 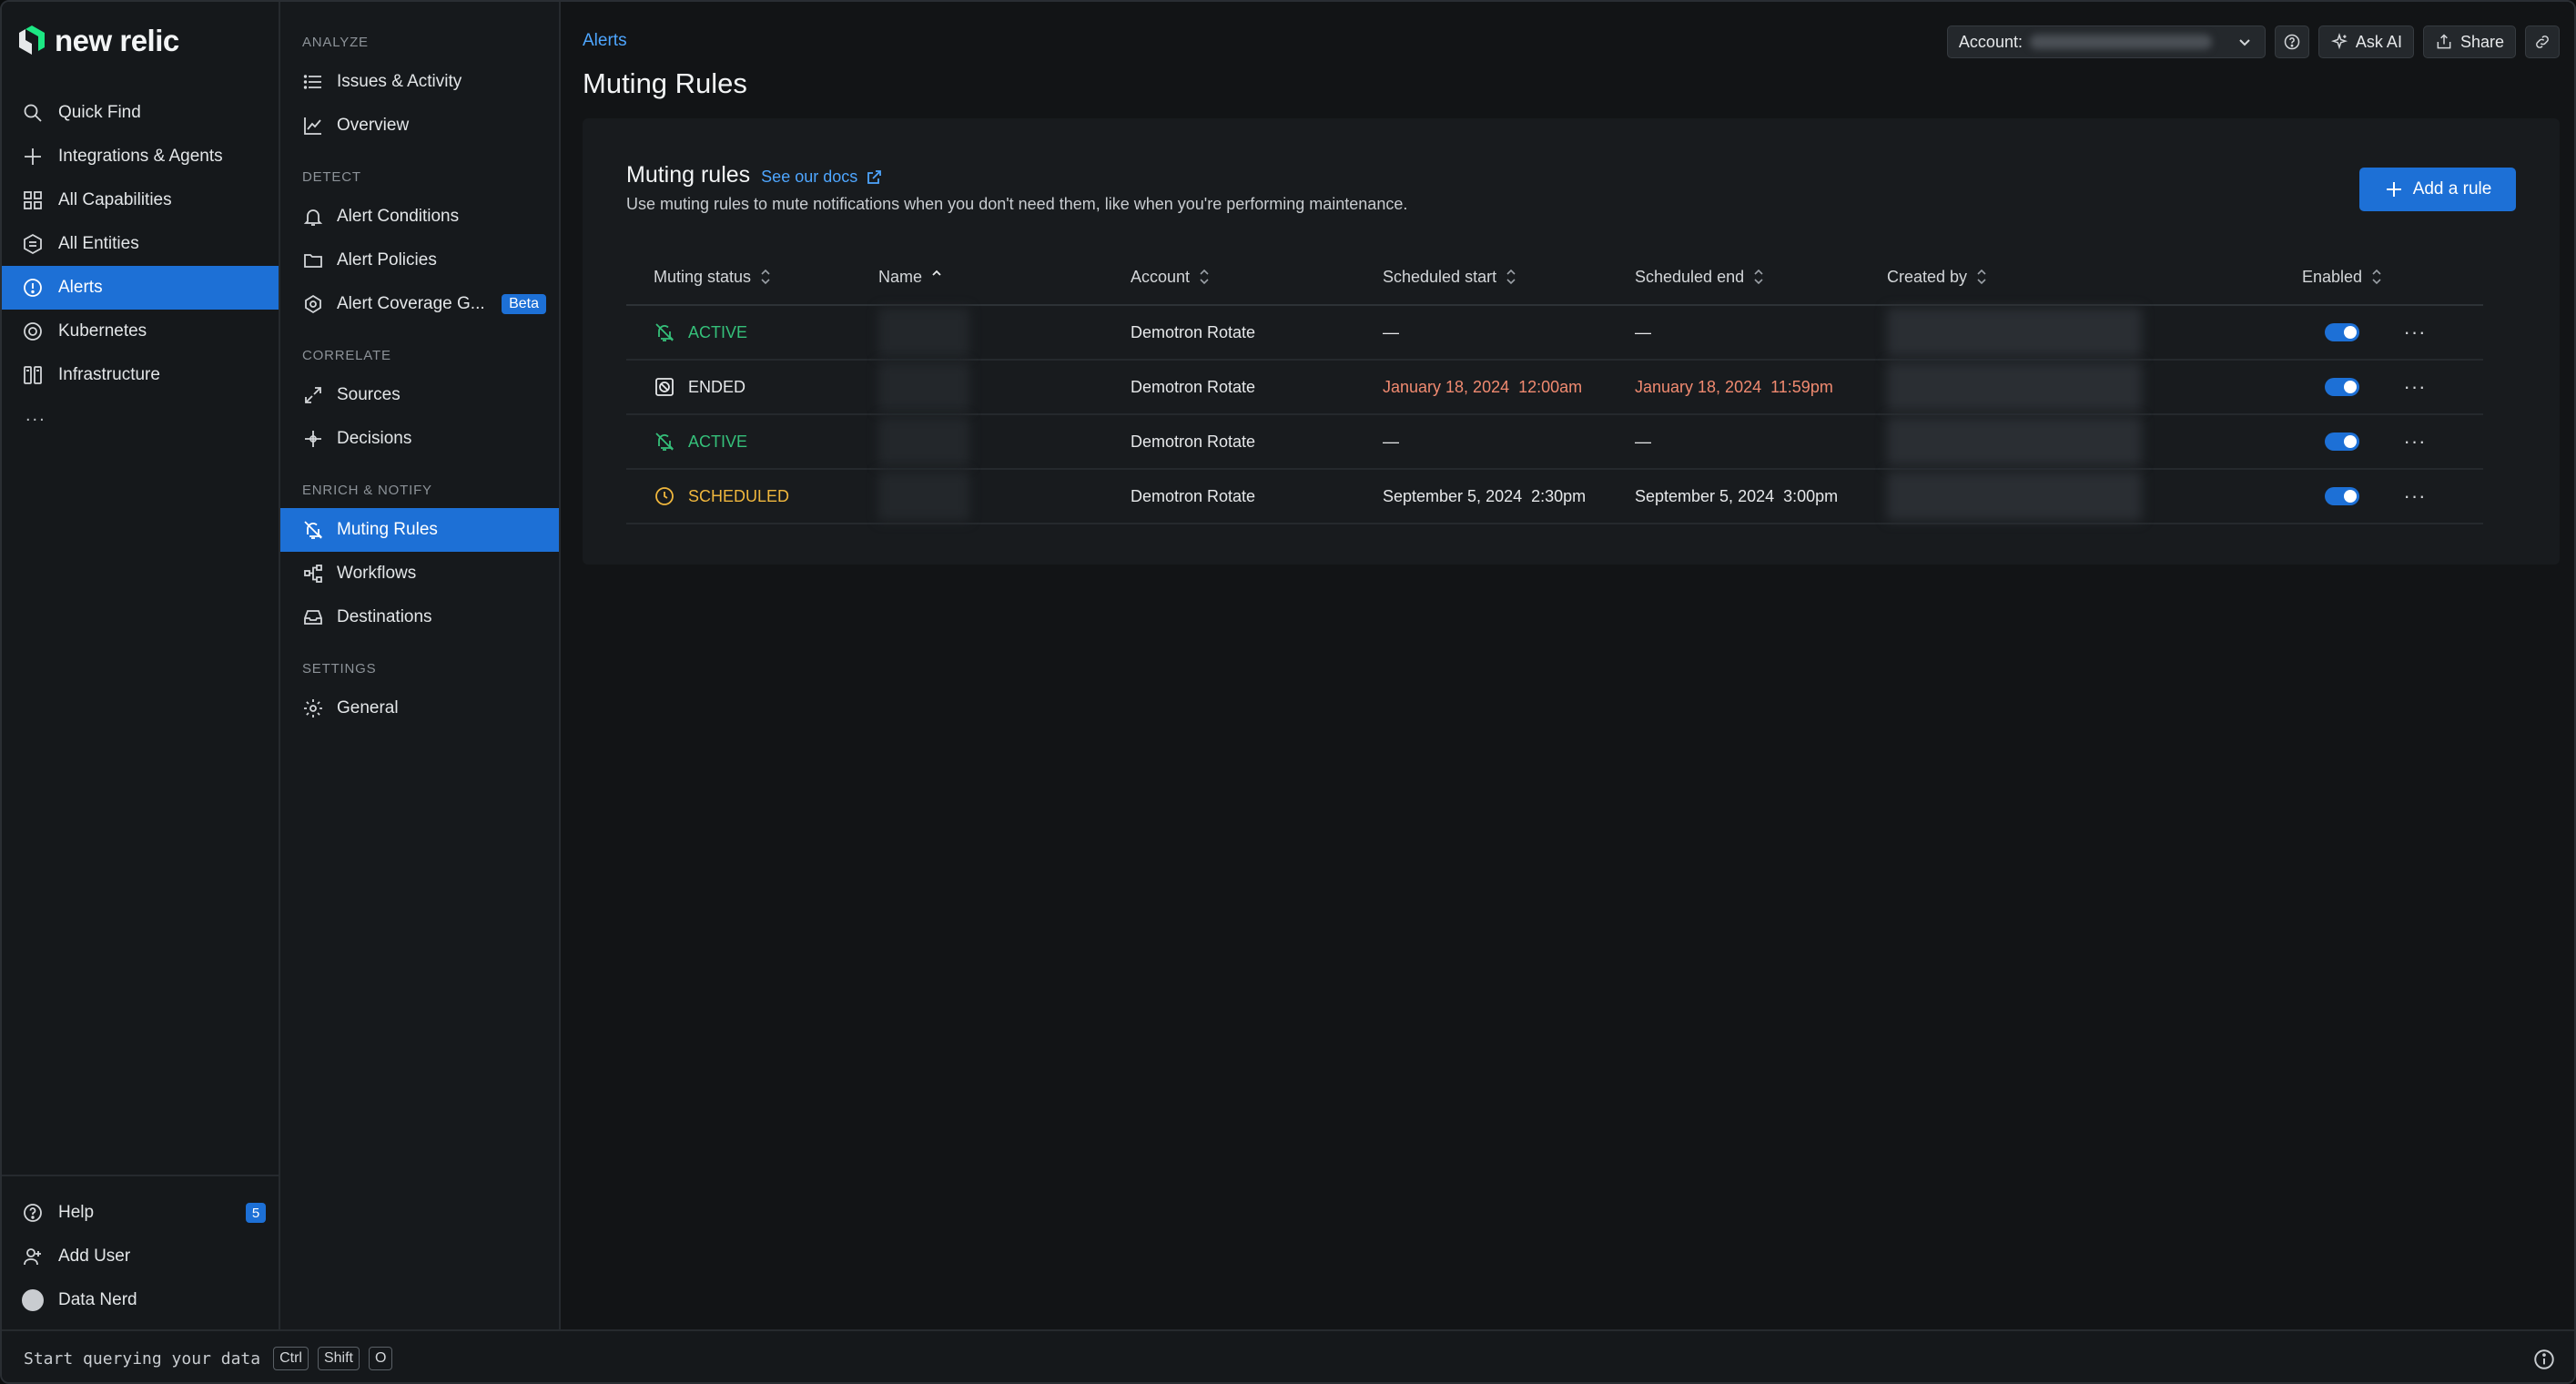 I want to click on nav-item-all-capabilities: All Capabilities, so click(x=140, y=200).